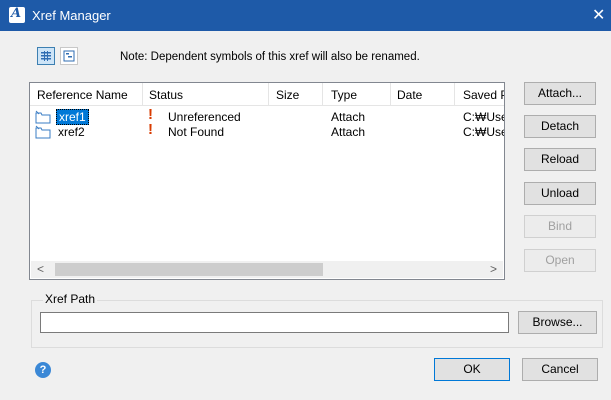 The height and width of the screenshot is (400, 611). What do you see at coordinates (72, 117) in the screenshot?
I see `reference-name: xref1` at bounding box center [72, 117].